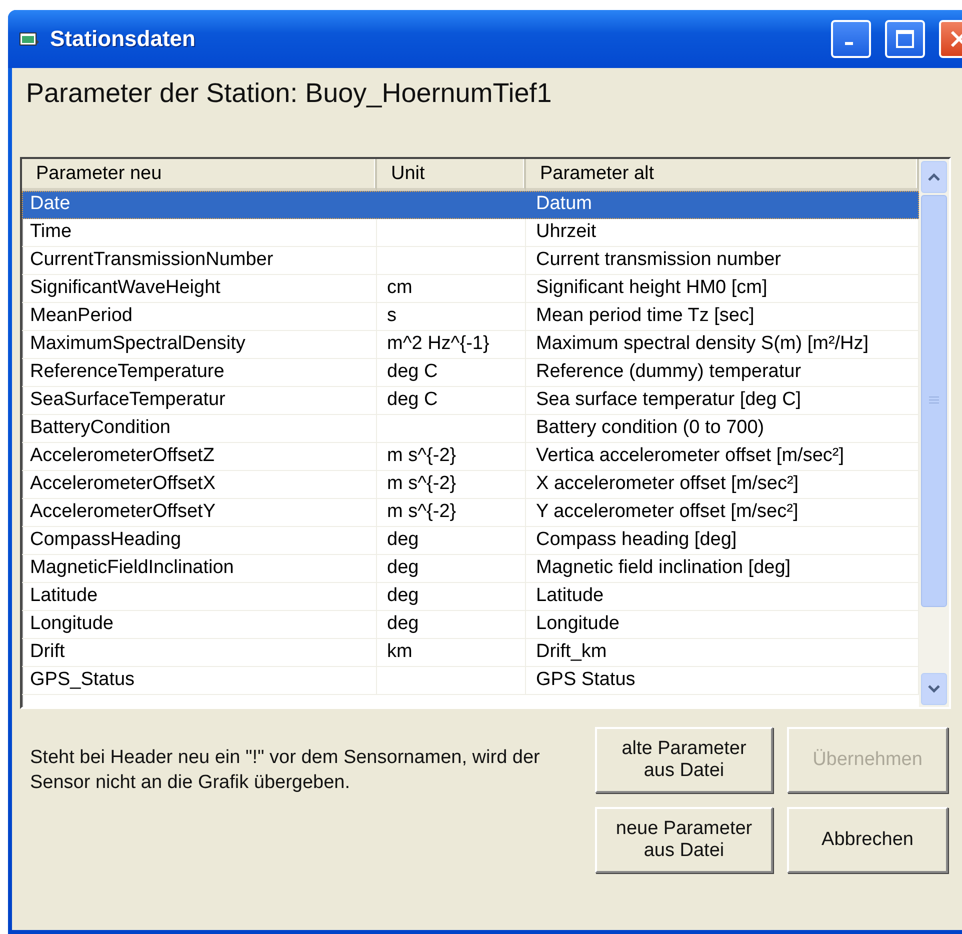 This screenshot has height=934, width=962. Describe the element at coordinates (851, 39) in the screenshot. I see `minimize-button` at that location.